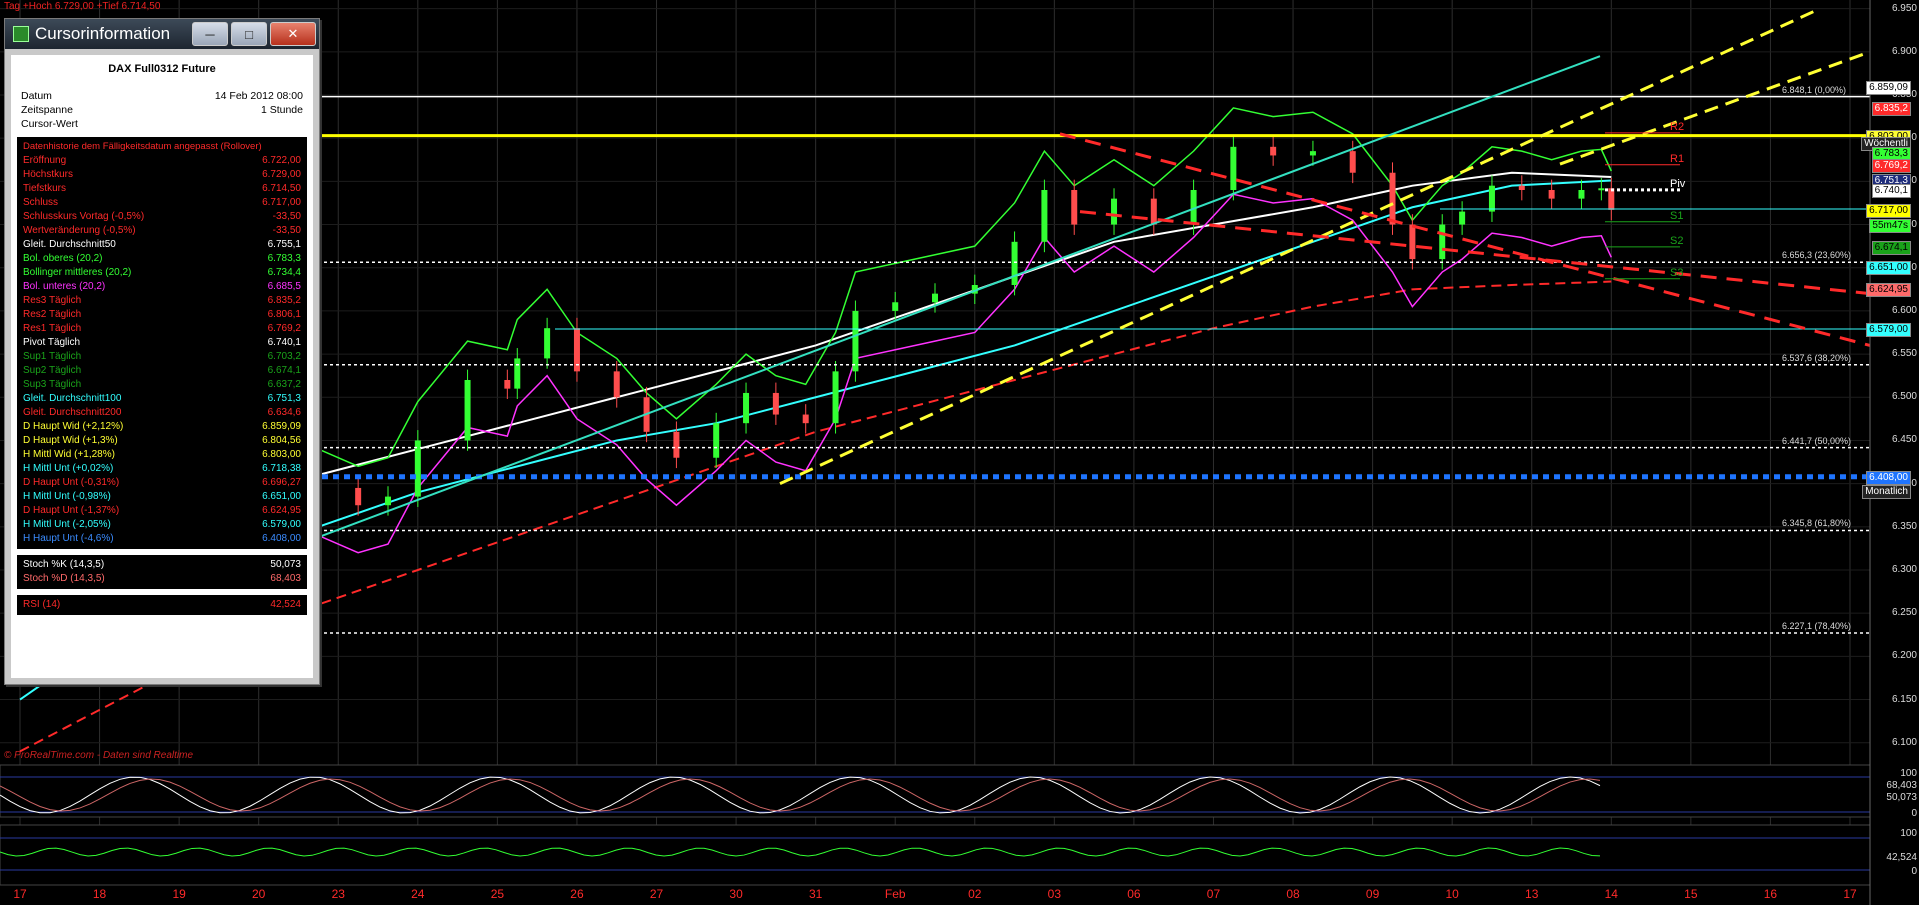  I want to click on history-label: Tiefstkurs, so click(44, 188).